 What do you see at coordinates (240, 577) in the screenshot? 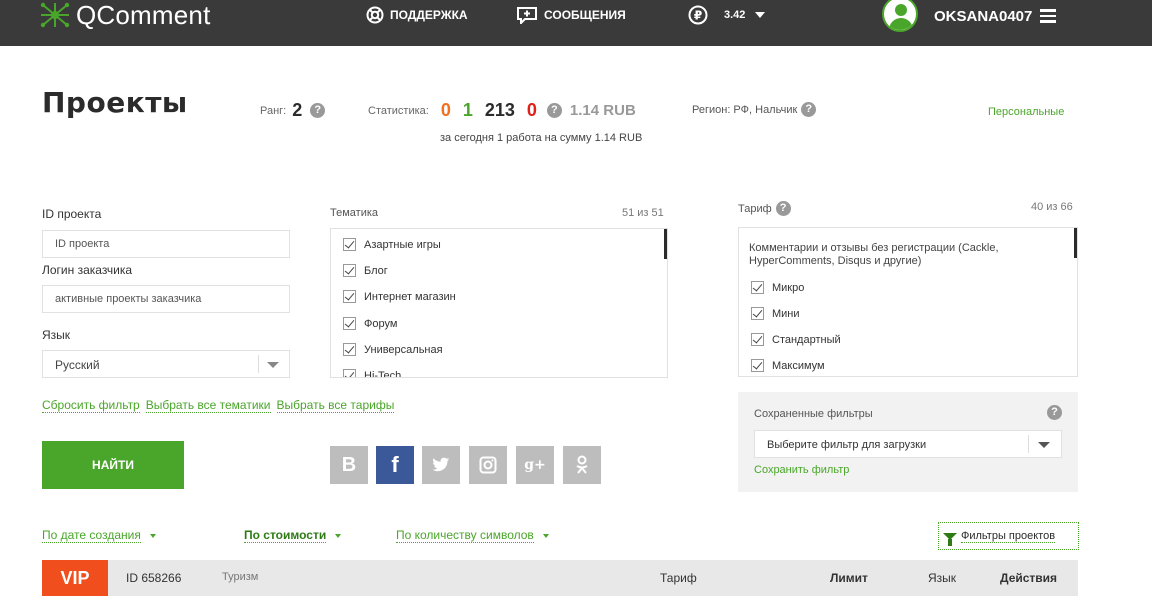
I see `project-topic: Туризм` at bounding box center [240, 577].